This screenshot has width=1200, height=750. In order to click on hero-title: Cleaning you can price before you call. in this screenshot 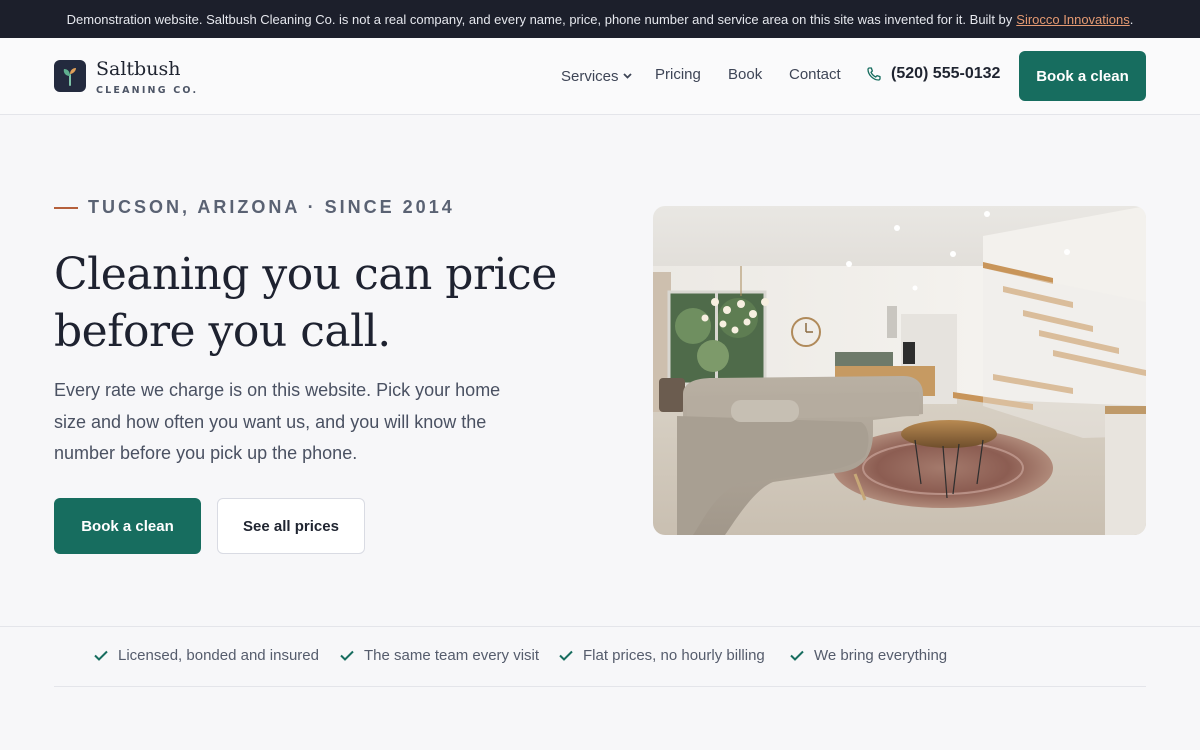, I will do `click(324, 303)`.